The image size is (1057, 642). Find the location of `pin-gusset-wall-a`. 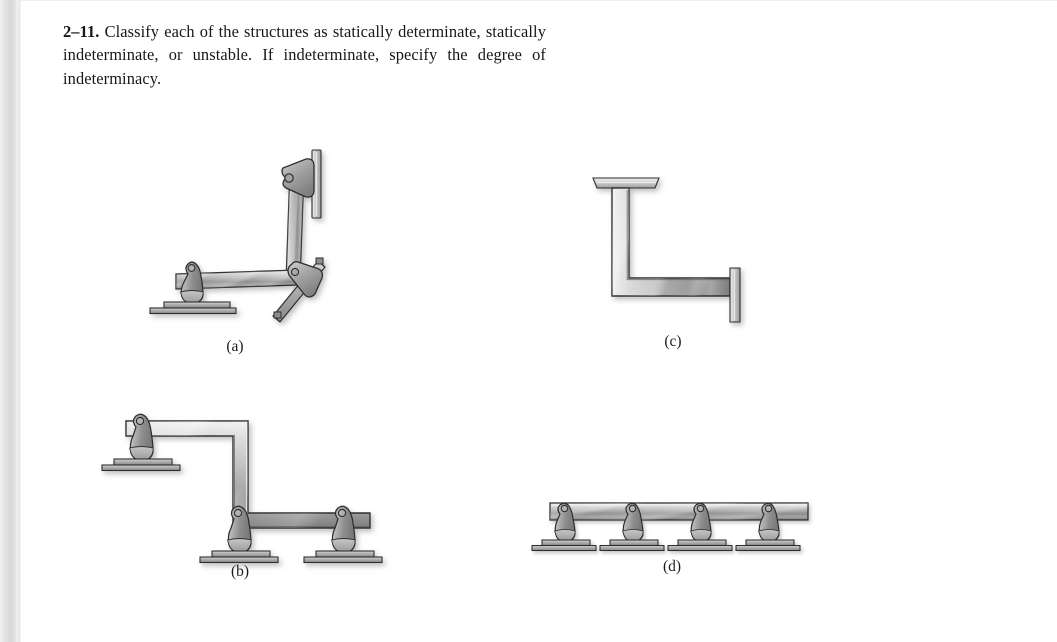

pin-gusset-wall-a is located at coordinates (298, 178).